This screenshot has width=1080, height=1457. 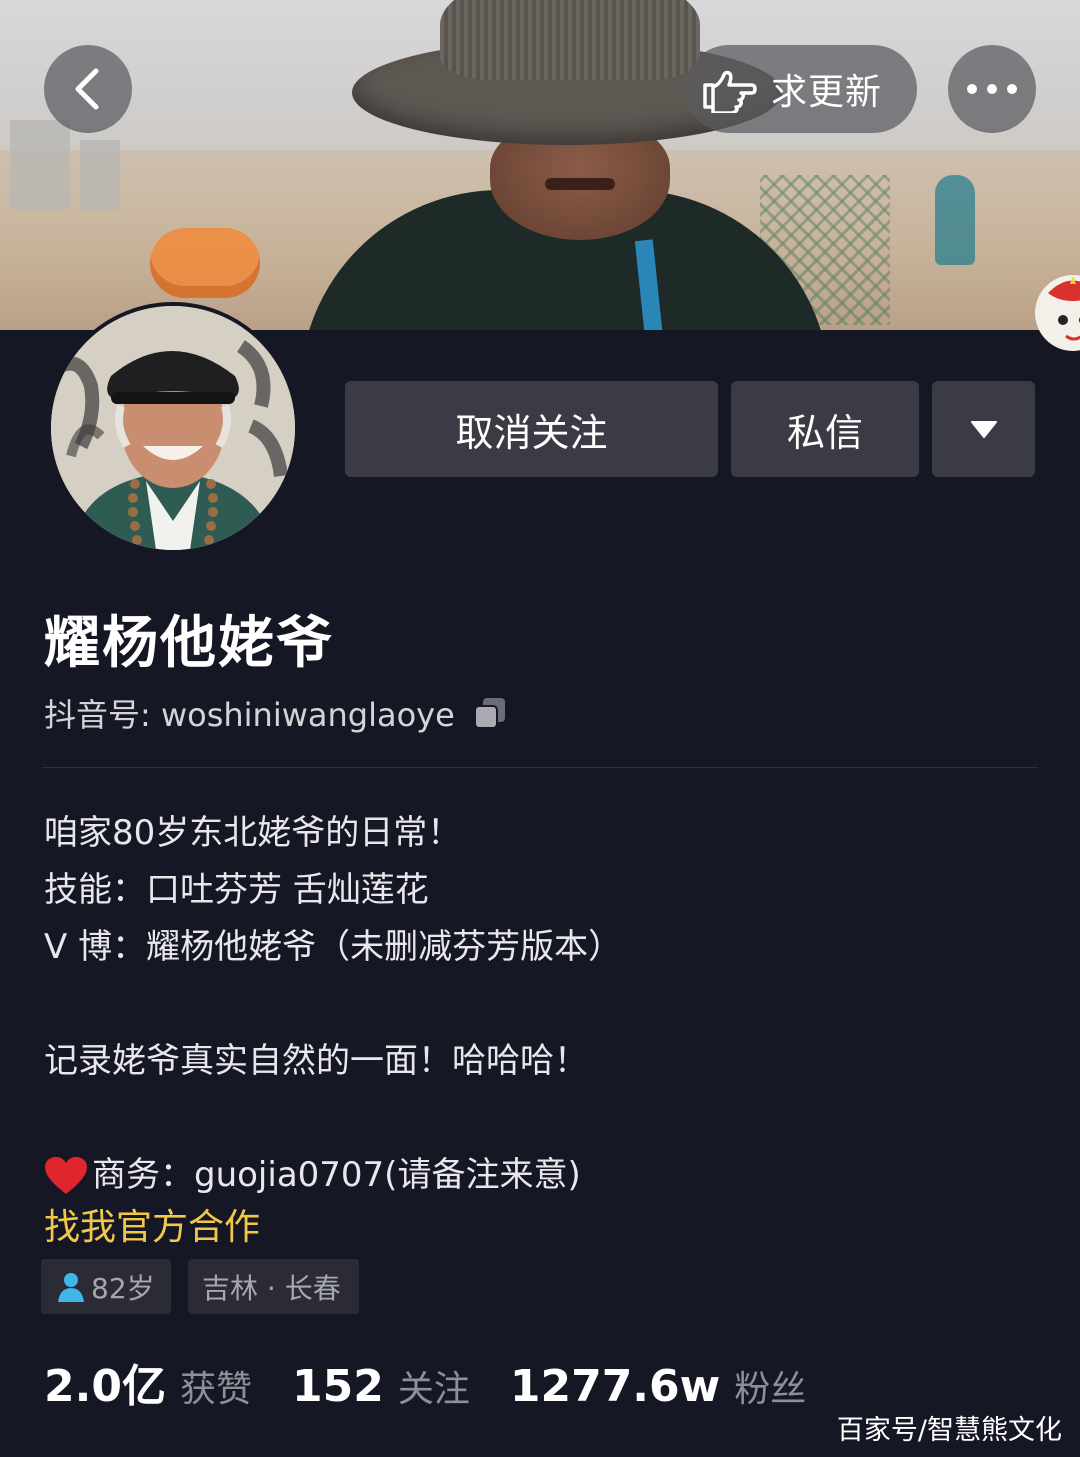 I want to click on watermark: 百家号/智慧熊文化, so click(x=949, y=1430).